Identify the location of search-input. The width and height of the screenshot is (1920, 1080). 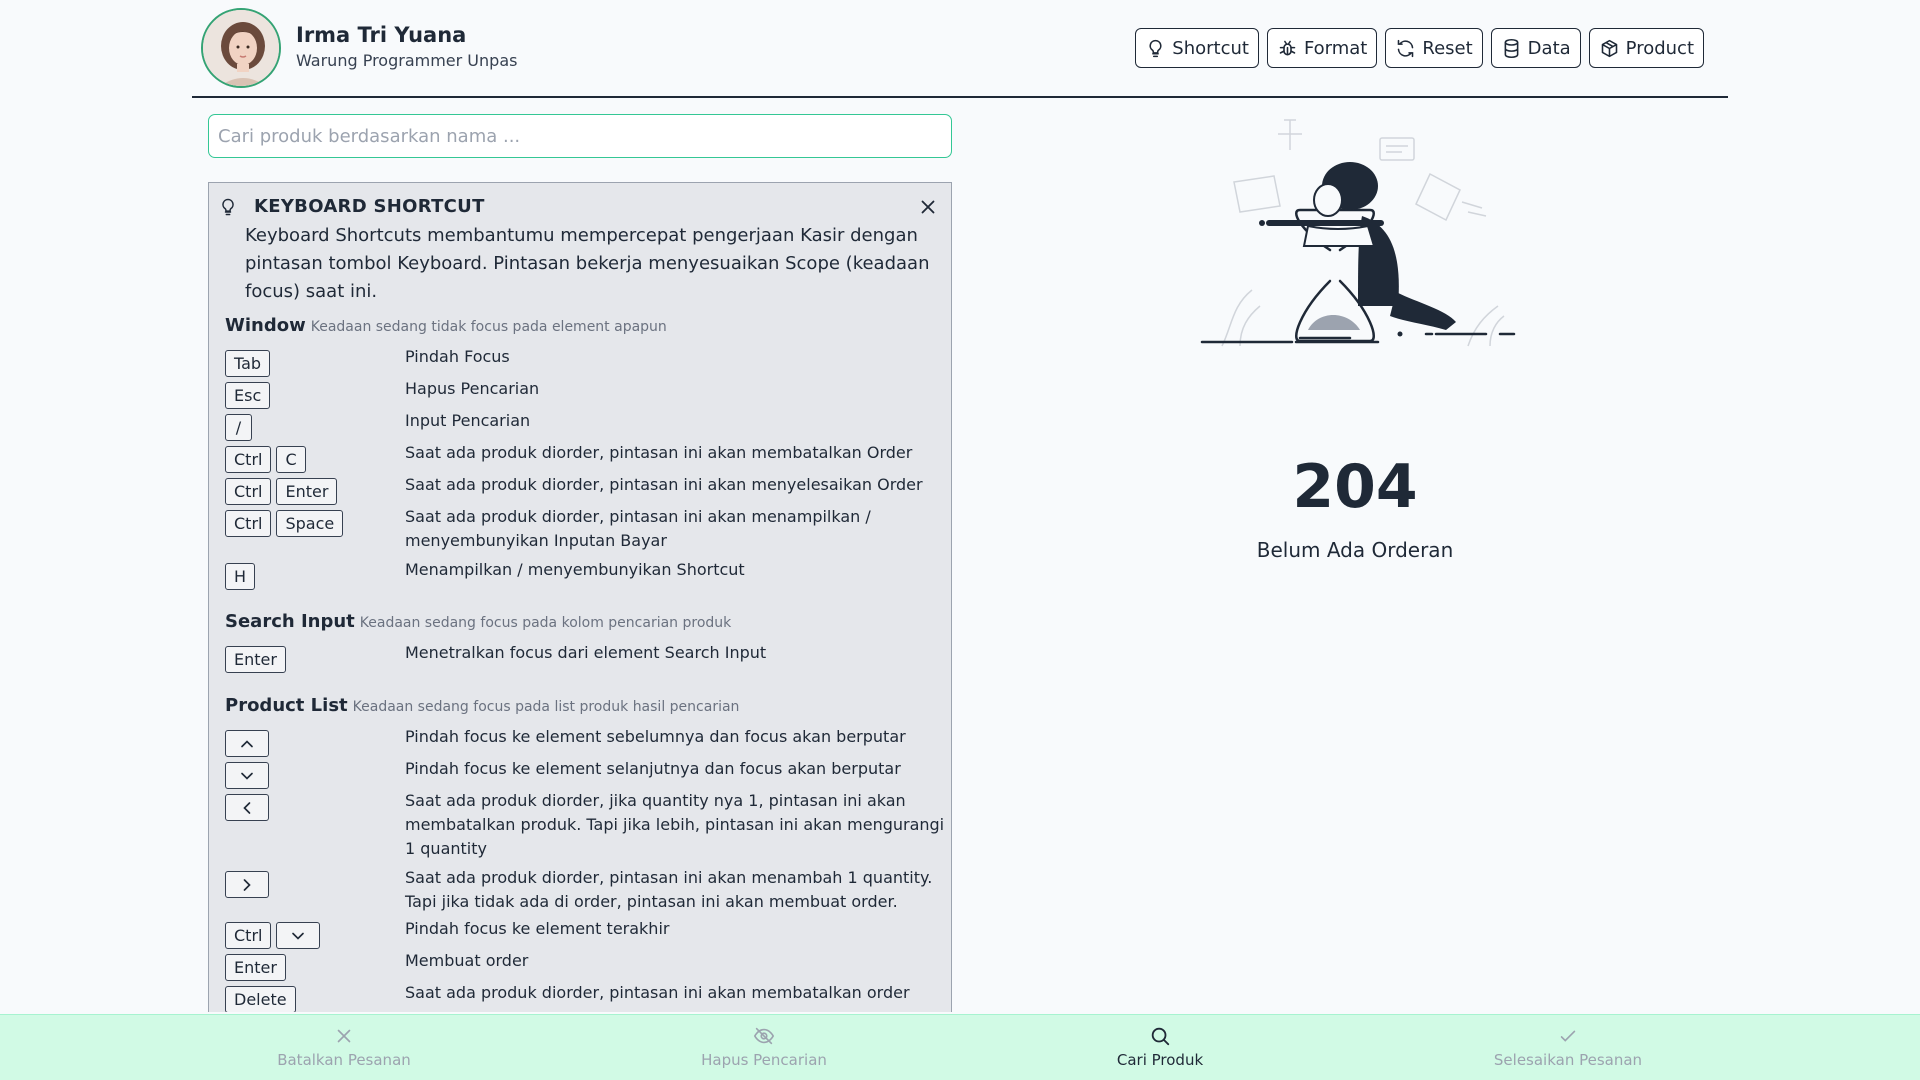
(580, 136).